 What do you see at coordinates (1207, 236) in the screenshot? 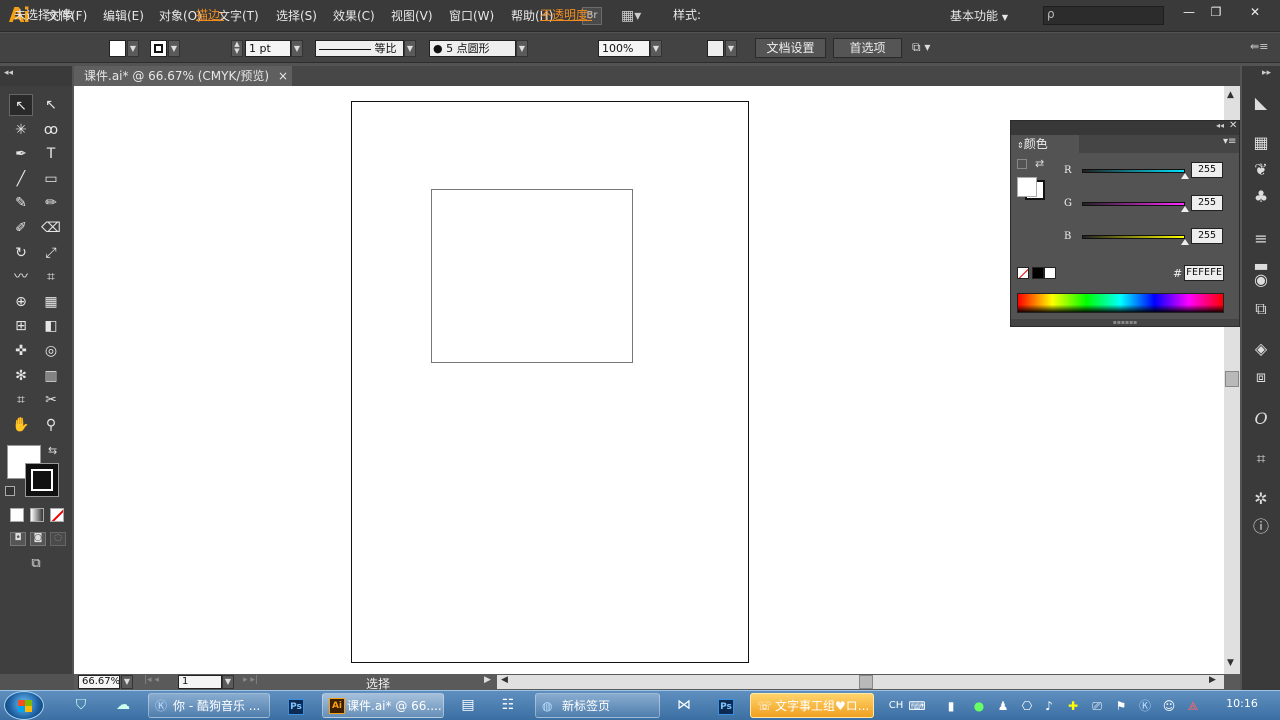
I see `channel-value-b: 255` at bounding box center [1207, 236].